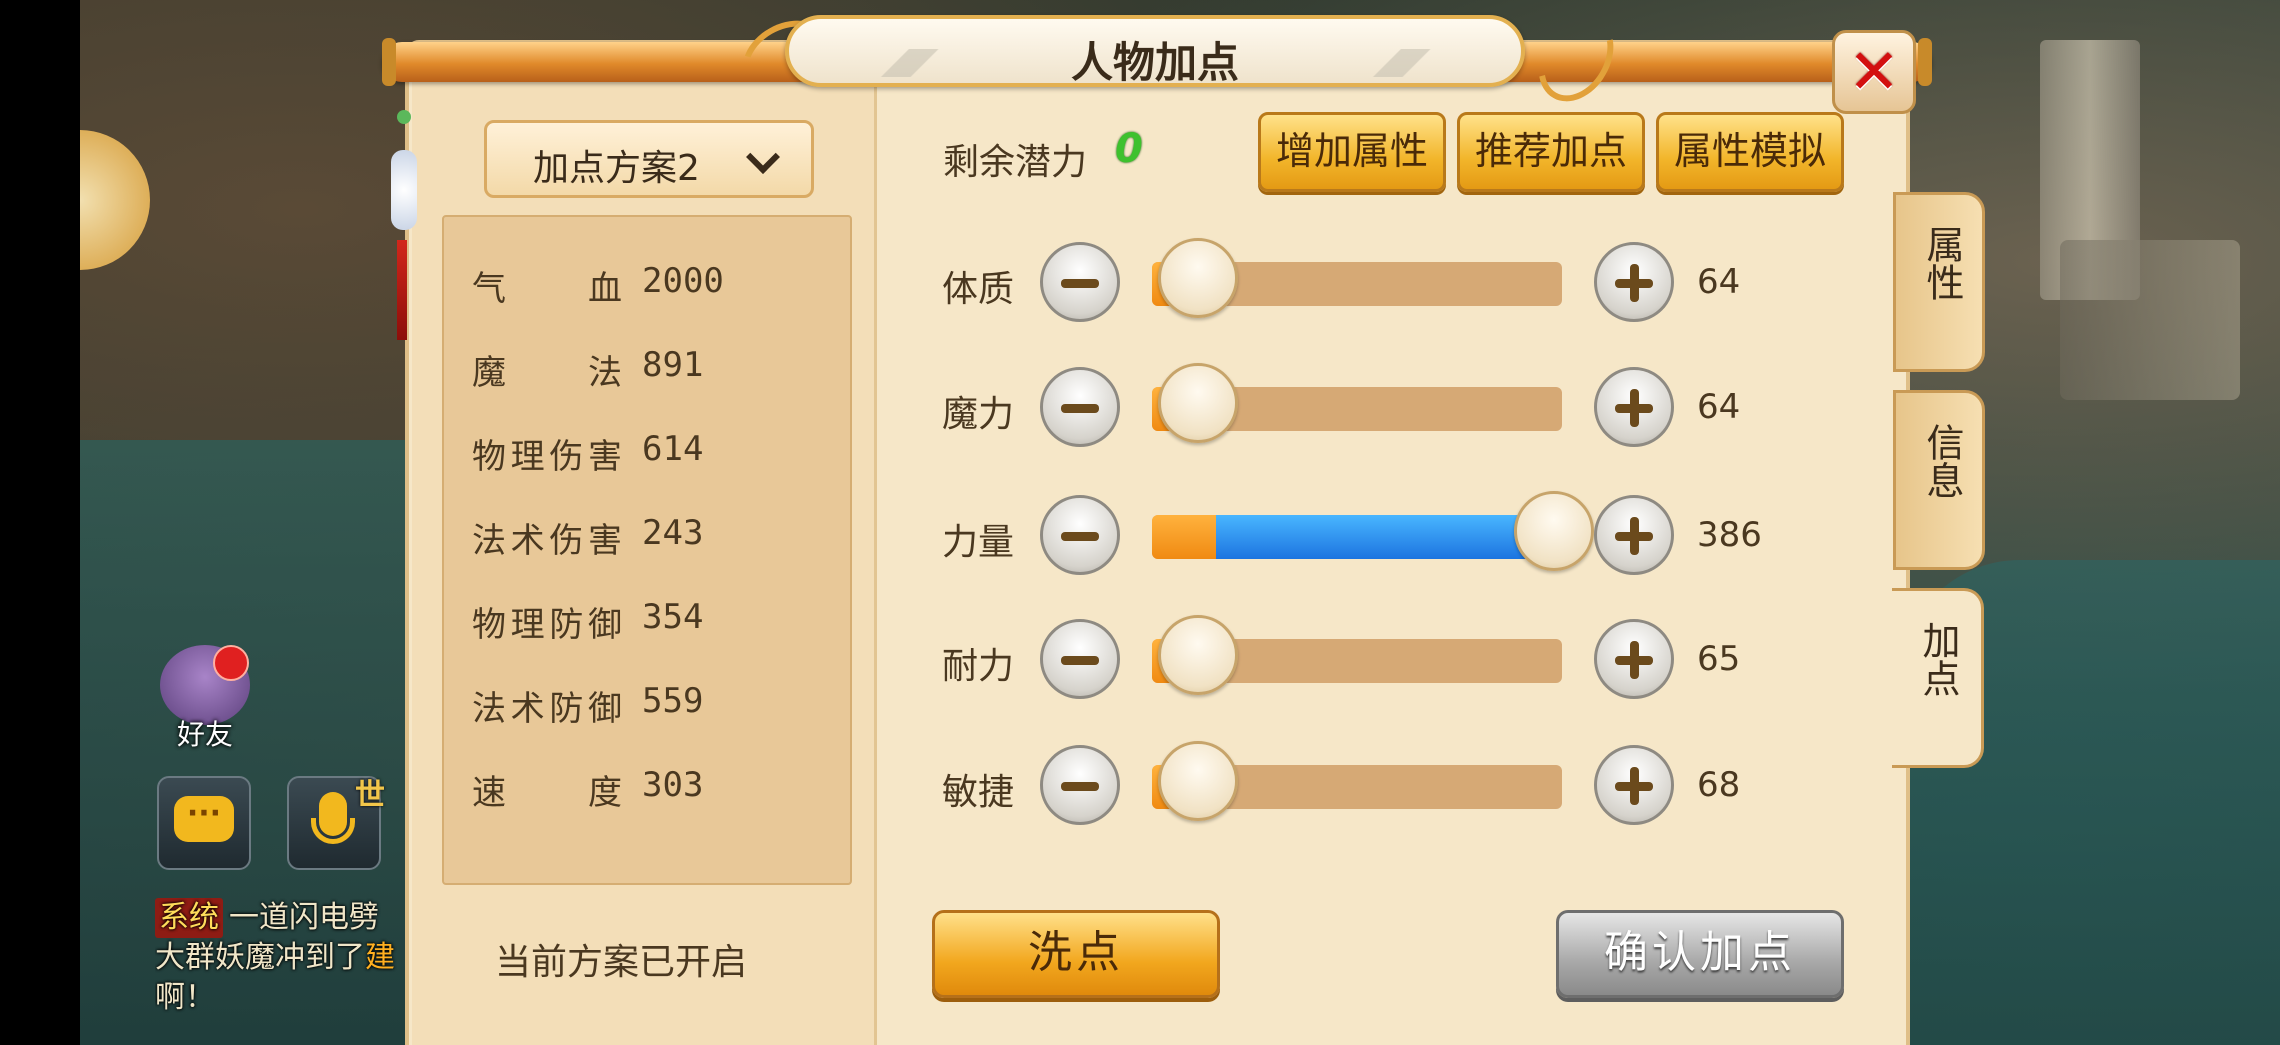  Describe the element at coordinates (547, 709) in the screenshot. I see `stat-label: 法术防御` at that location.